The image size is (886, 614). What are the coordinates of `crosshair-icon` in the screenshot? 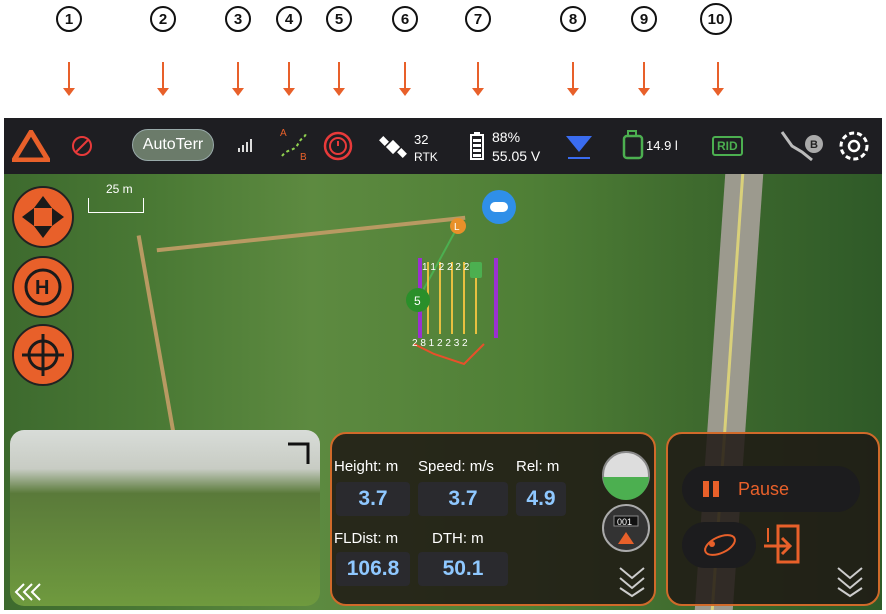 It's located at (43, 355).